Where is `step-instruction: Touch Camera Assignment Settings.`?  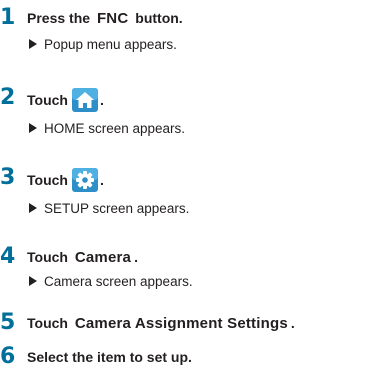
step-instruction: Touch Camera Assignment Settings. is located at coordinates (161, 323).